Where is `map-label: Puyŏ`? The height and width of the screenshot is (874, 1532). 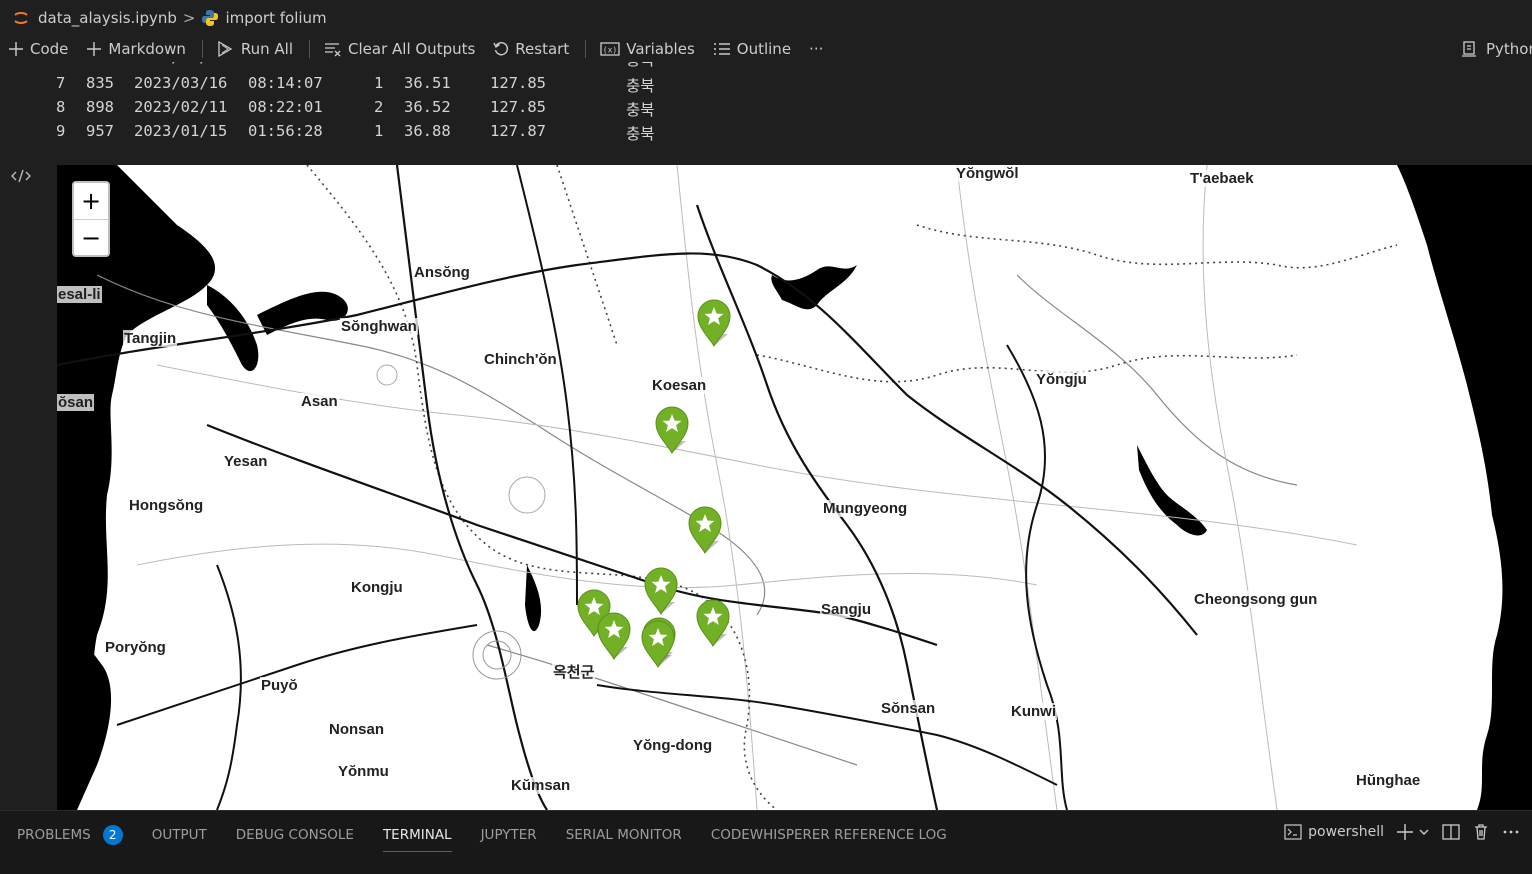 map-label: Puyŏ is located at coordinates (279, 685).